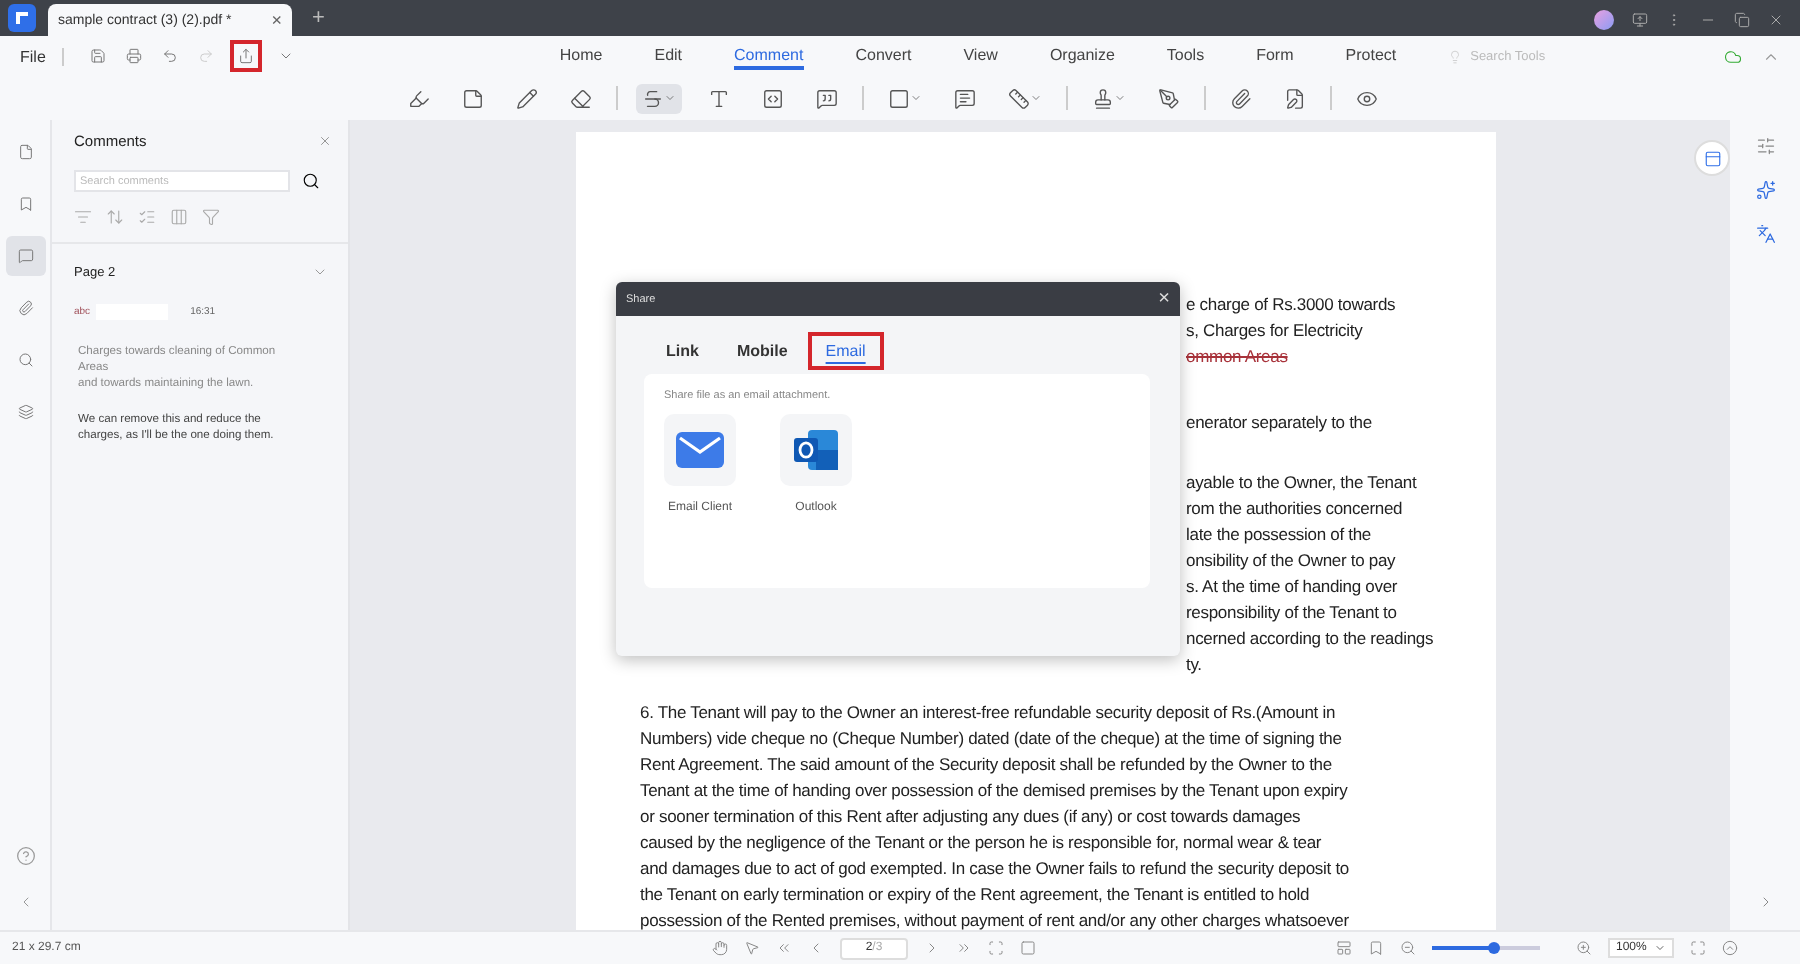 This screenshot has height=964, width=1800. I want to click on sidebar-button, so click(25, 256).